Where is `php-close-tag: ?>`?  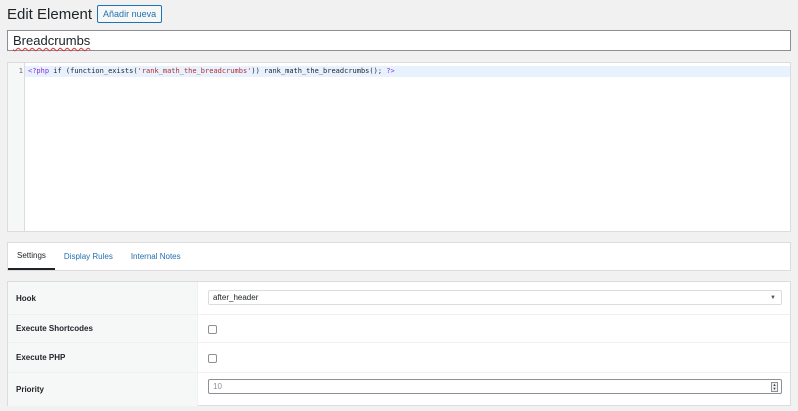 php-close-tag: ?> is located at coordinates (390, 71).